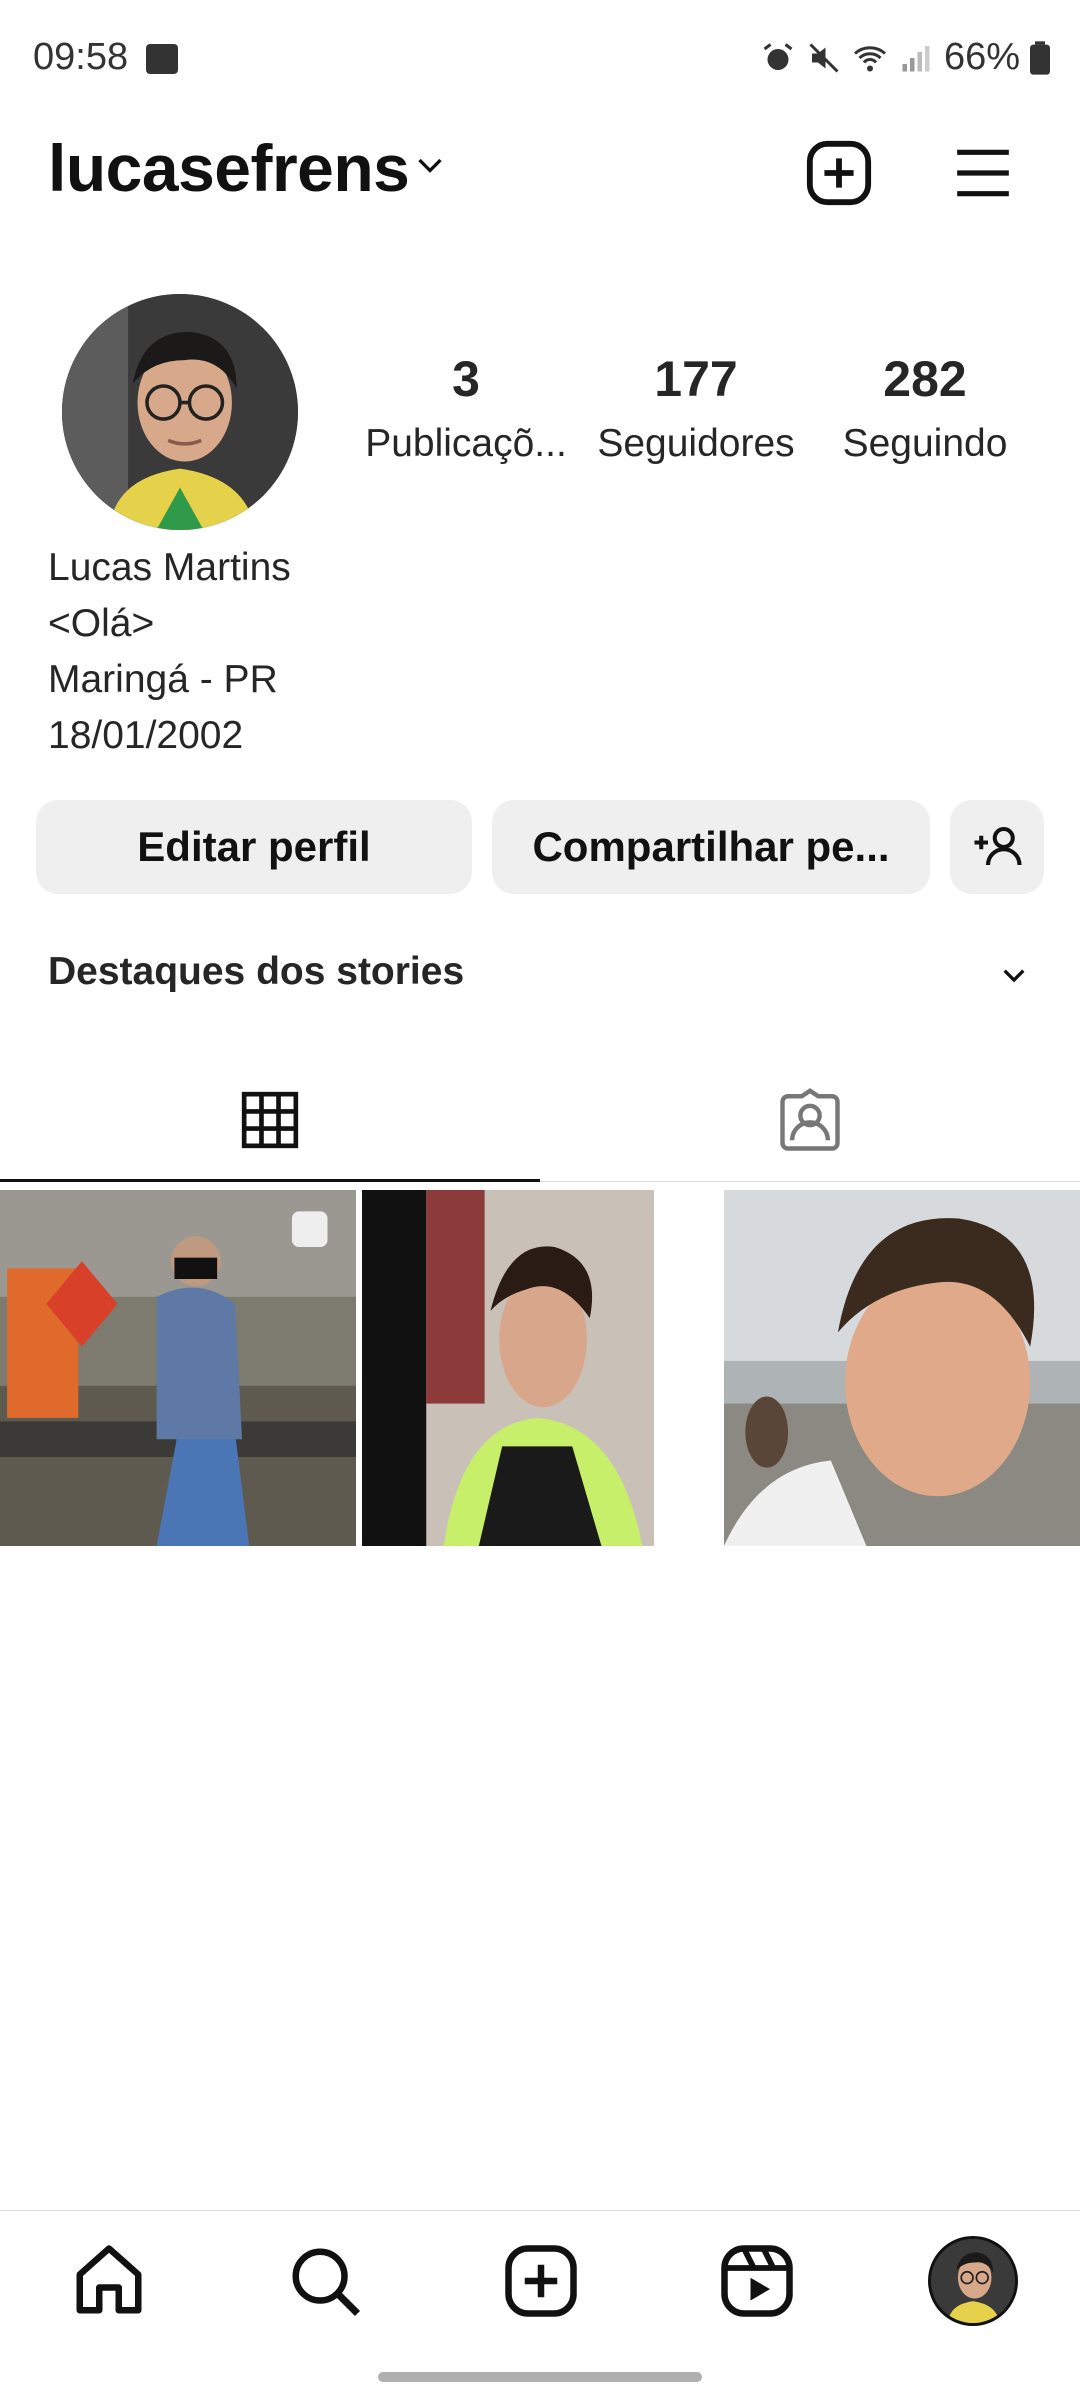 This screenshot has height=2400, width=1080. Describe the element at coordinates (869, 58) in the screenshot. I see `wifi-icon` at that location.